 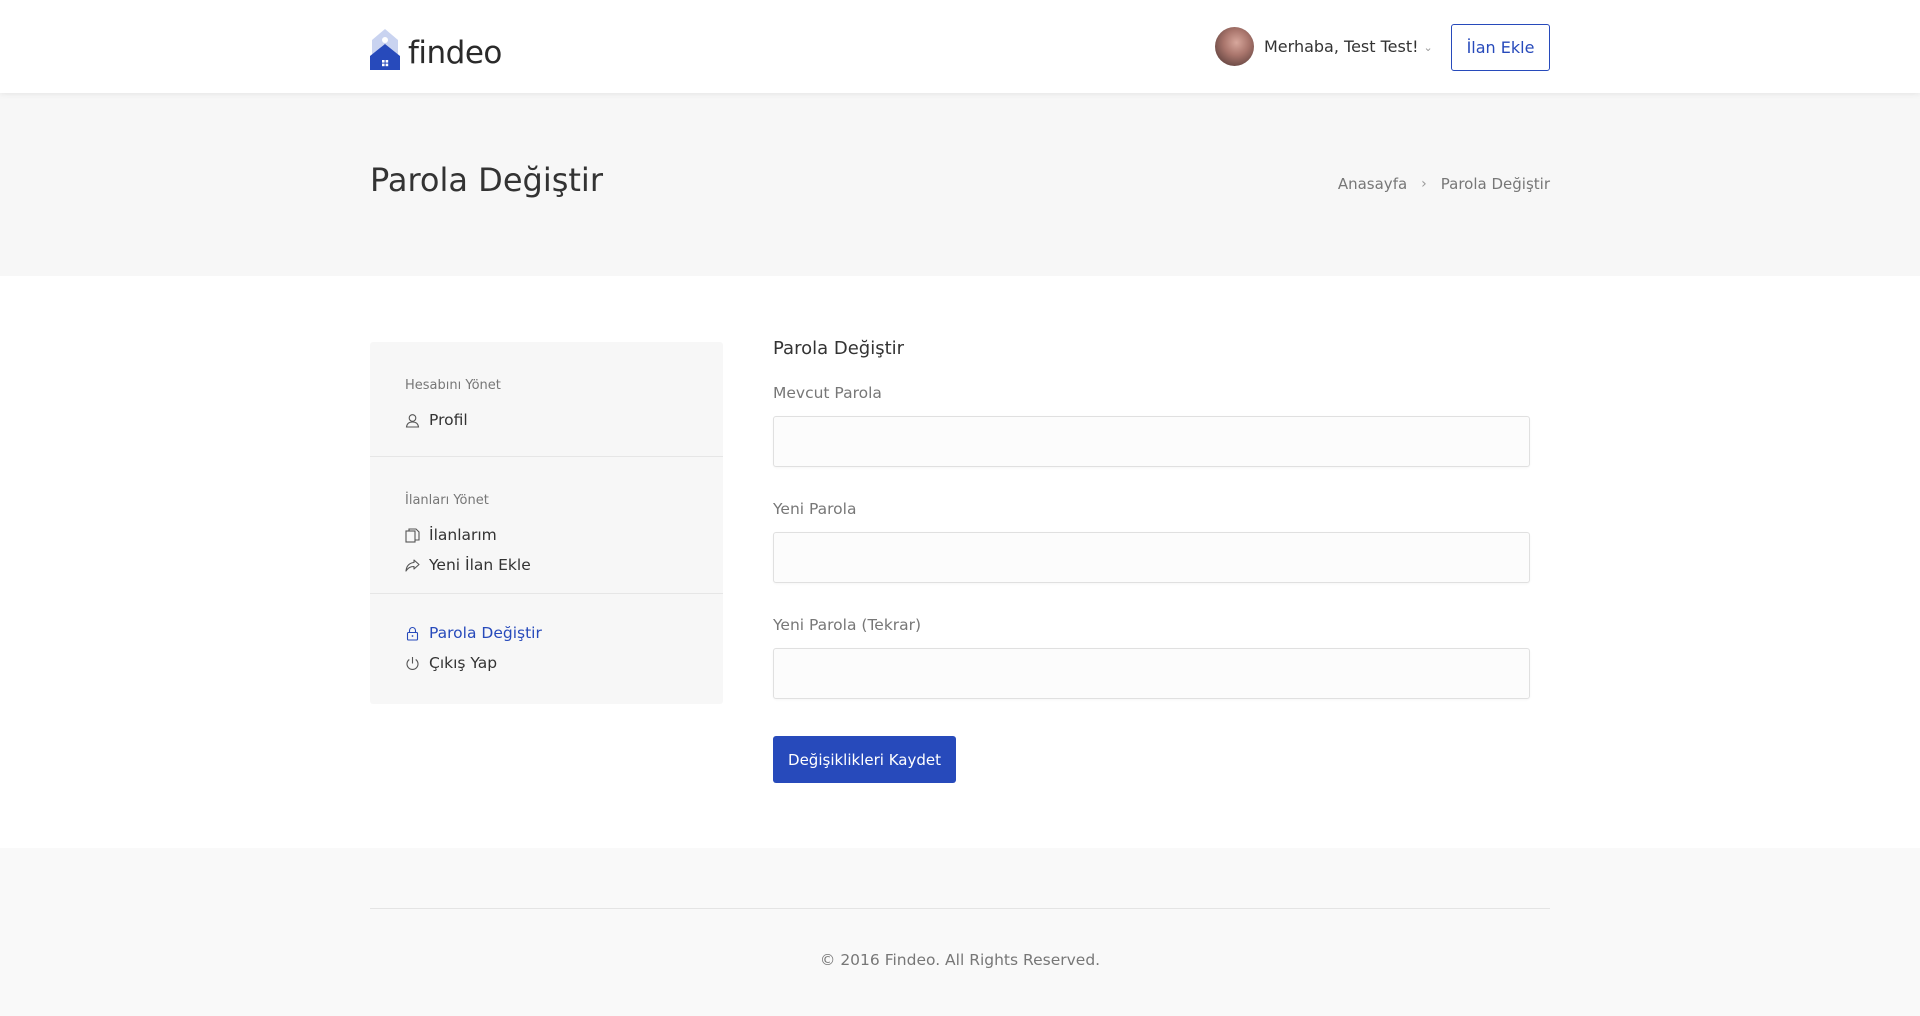 What do you see at coordinates (412, 663) in the screenshot?
I see `power-icon` at bounding box center [412, 663].